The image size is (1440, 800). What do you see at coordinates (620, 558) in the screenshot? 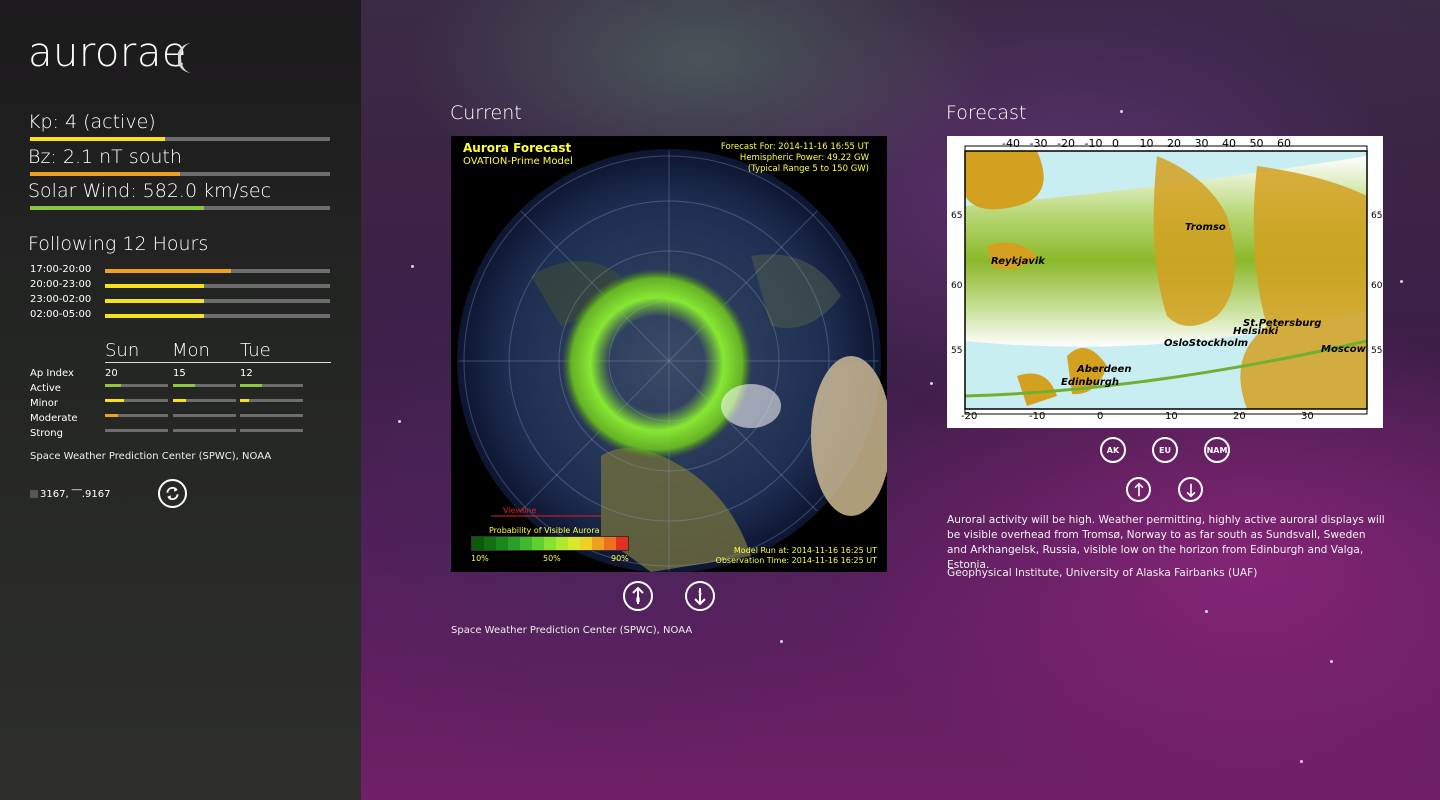
I see `scale-high: 90%` at bounding box center [620, 558].